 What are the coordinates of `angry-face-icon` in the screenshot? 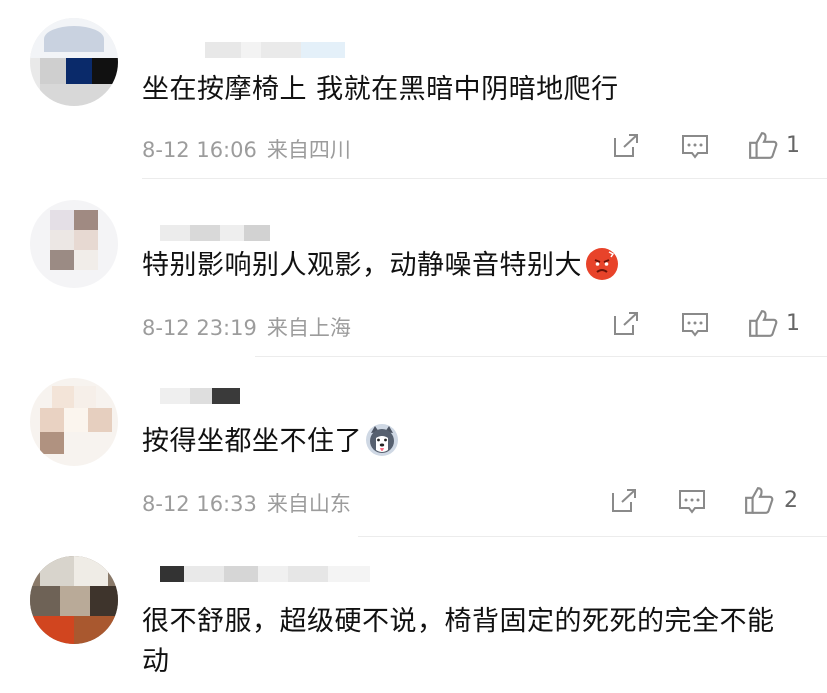 It's located at (604, 262).